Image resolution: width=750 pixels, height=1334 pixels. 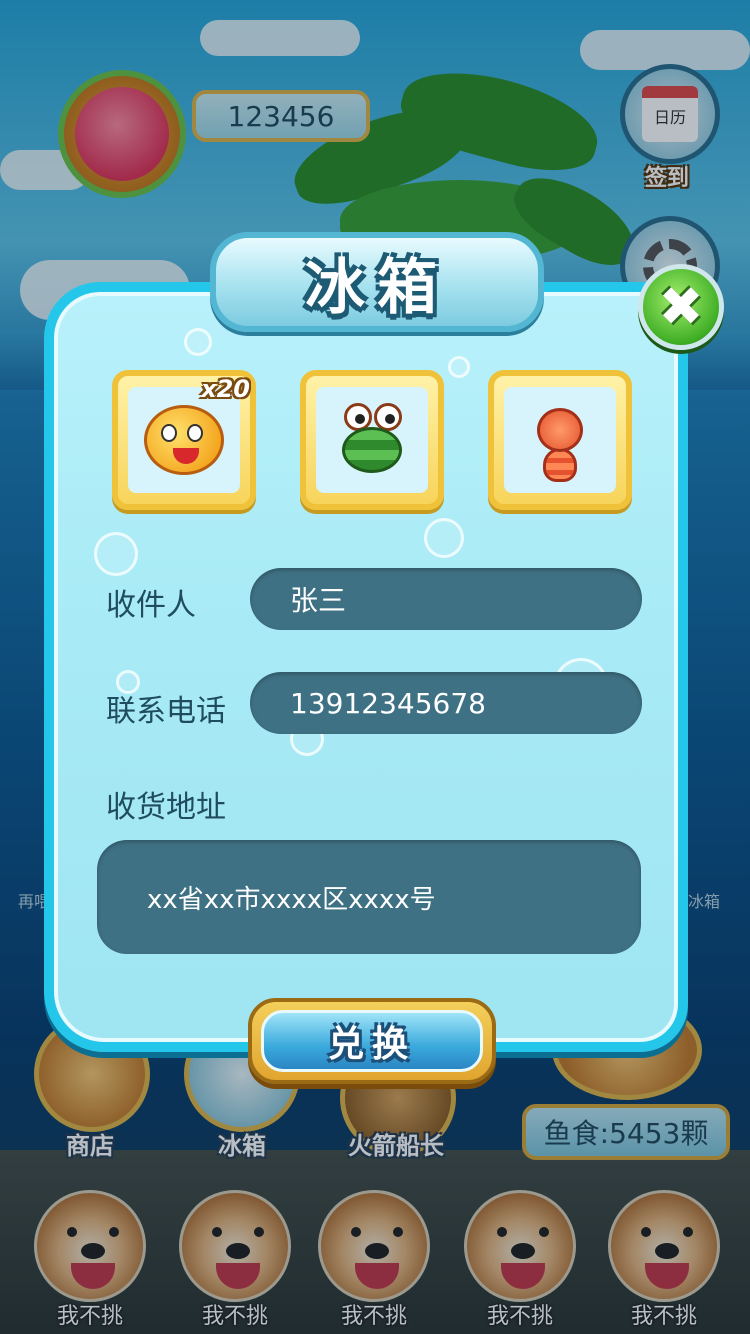 I want to click on fridge-item-shrimp, so click(x=560, y=440).